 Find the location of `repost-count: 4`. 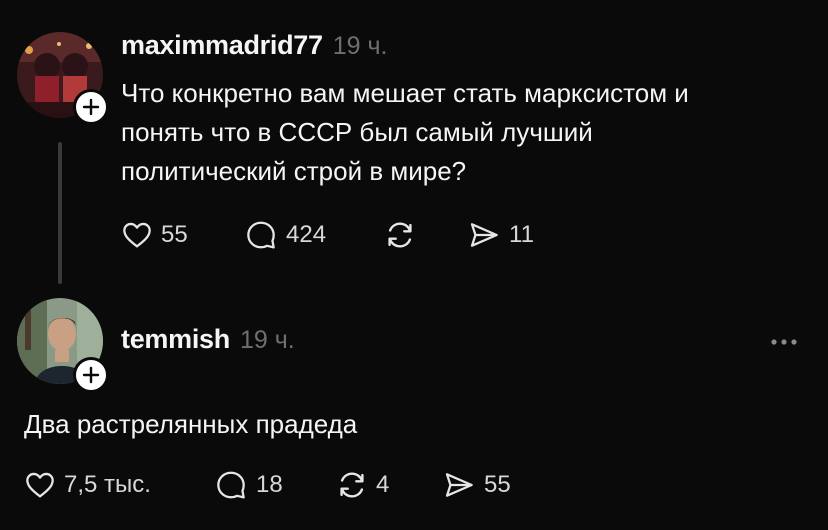

repost-count: 4 is located at coordinates (383, 484).